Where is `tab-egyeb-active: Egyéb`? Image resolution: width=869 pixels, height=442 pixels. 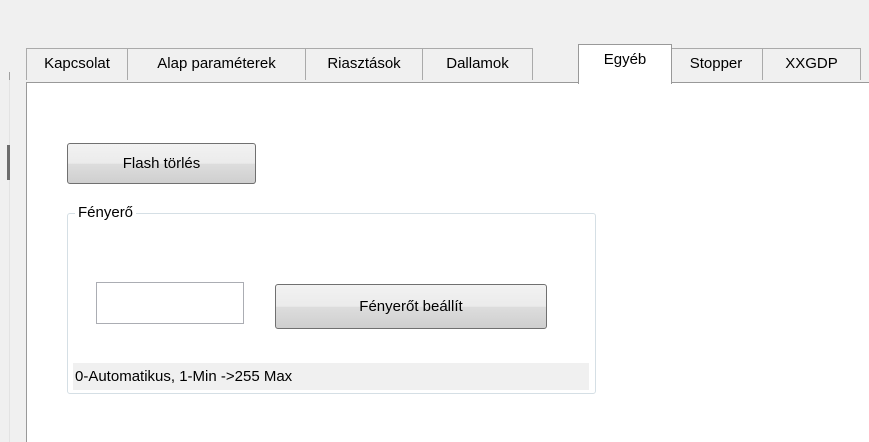
tab-egyeb-active: Egyéb is located at coordinates (625, 64).